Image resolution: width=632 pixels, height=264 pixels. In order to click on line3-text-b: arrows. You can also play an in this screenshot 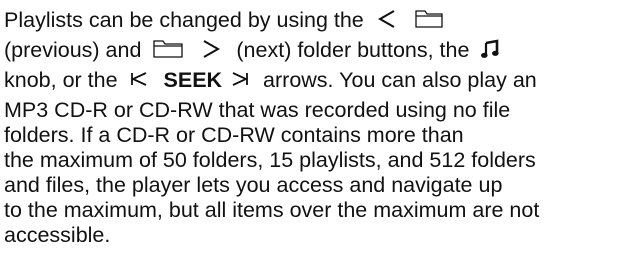, I will do `click(400, 80)`.